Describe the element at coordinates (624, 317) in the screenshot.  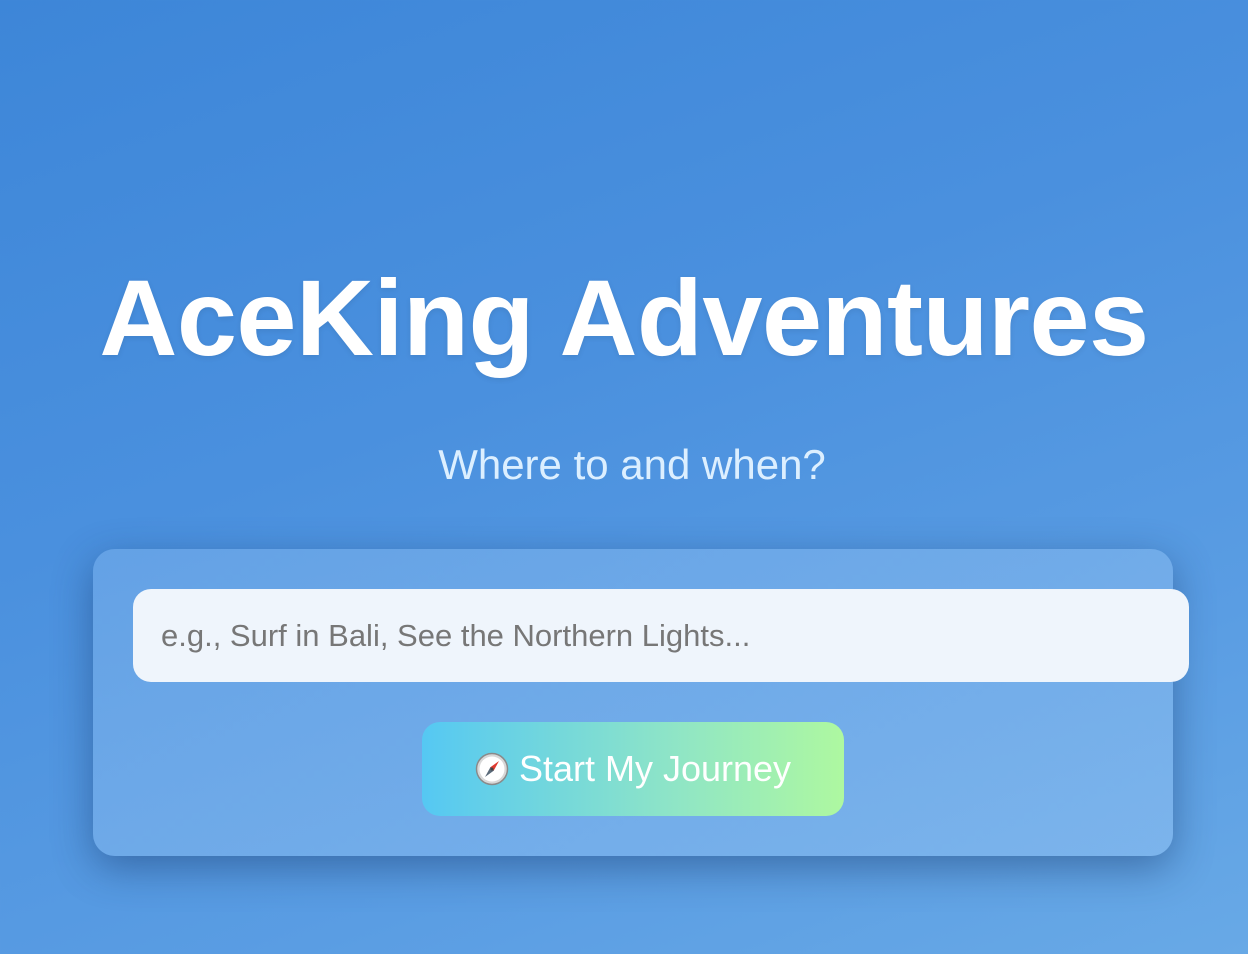
I see `page-title: AceKing Adventures` at that location.